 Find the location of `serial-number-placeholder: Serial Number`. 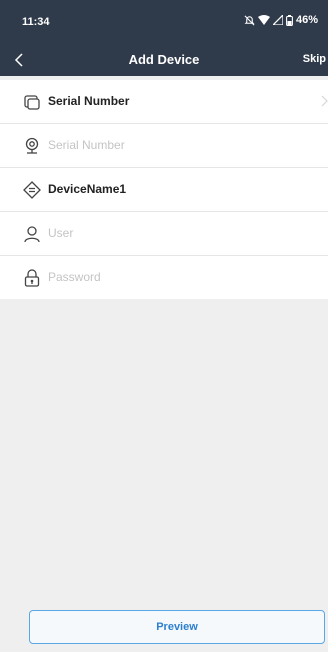

serial-number-placeholder: Serial Number is located at coordinates (86, 145).